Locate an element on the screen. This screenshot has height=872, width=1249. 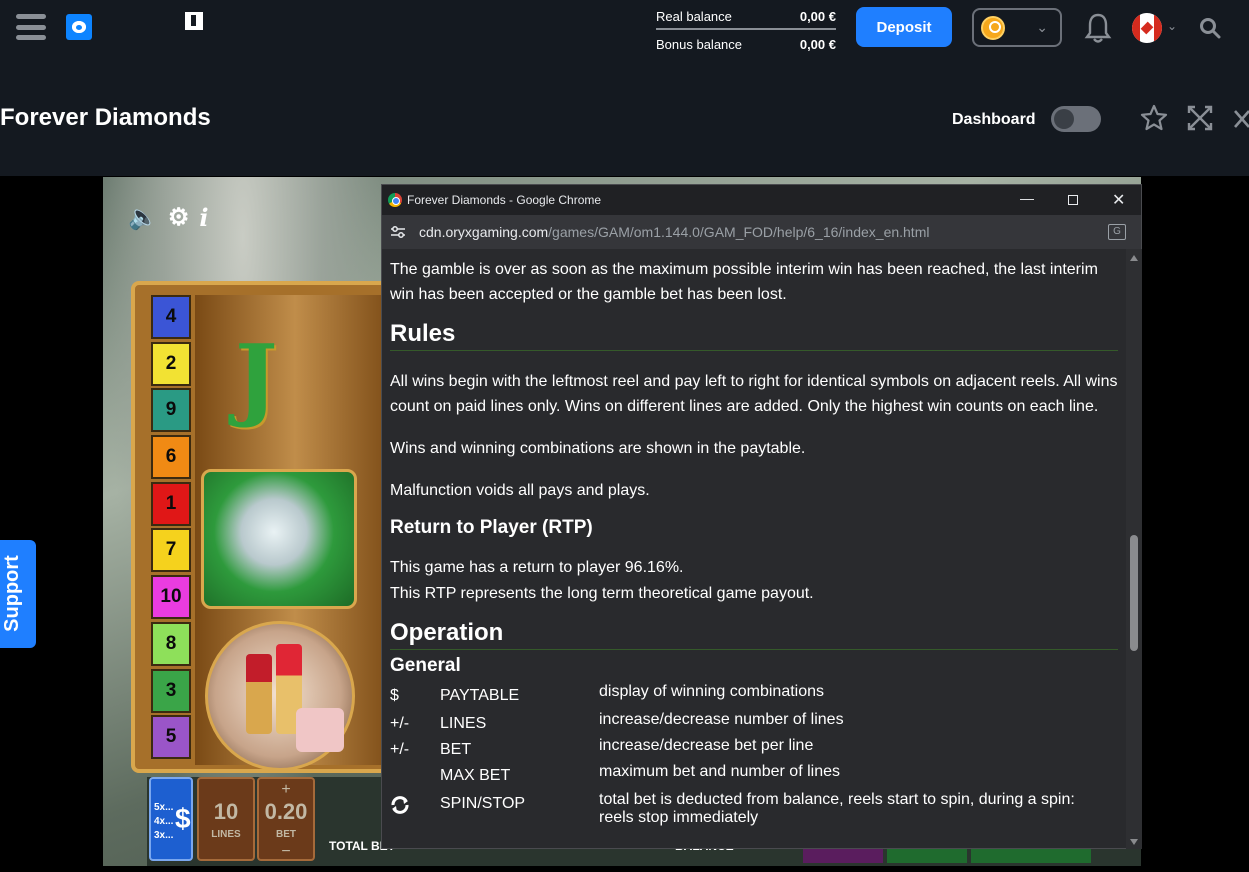
info-icon: i is located at coordinates (203, 217).